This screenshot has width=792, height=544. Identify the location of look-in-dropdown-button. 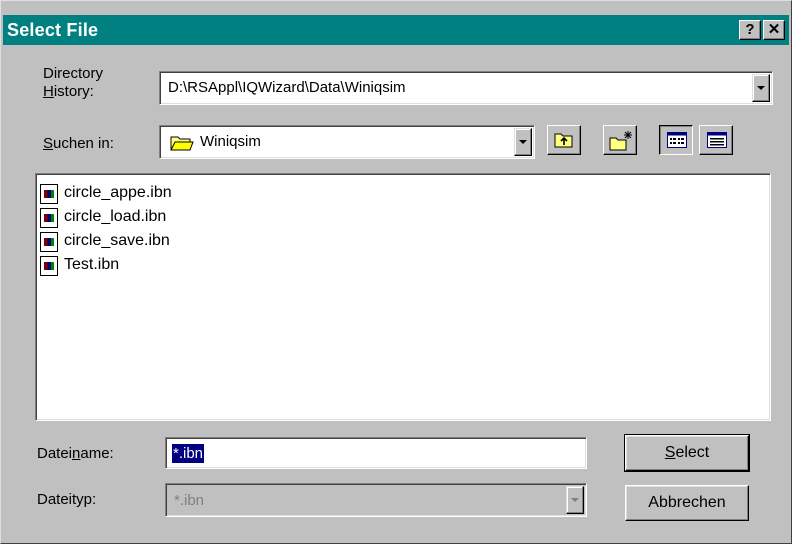
(523, 142).